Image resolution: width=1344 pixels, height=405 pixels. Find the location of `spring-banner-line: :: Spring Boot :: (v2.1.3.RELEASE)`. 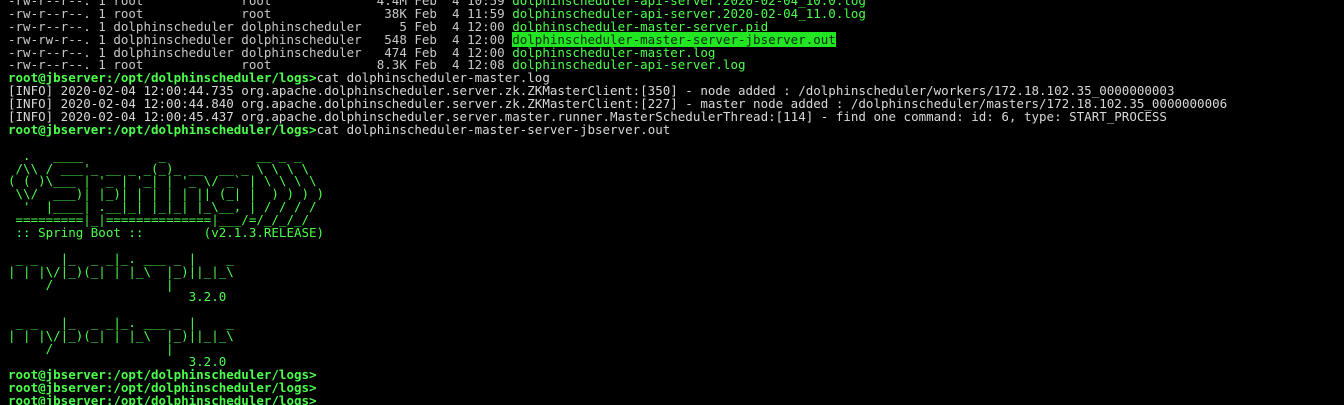

spring-banner-line: :: Spring Boot :: (v2.1.3.RELEASE) is located at coordinates (166, 233).